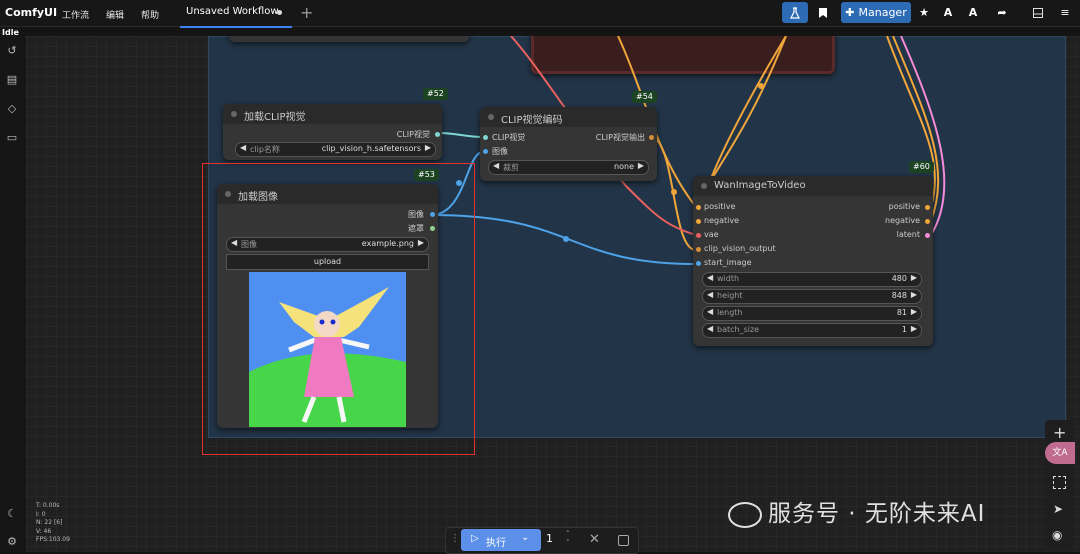 Image resolution: width=1080 pixels, height=554 pixels. I want to click on input-clip-vision-slot, so click(485, 137).